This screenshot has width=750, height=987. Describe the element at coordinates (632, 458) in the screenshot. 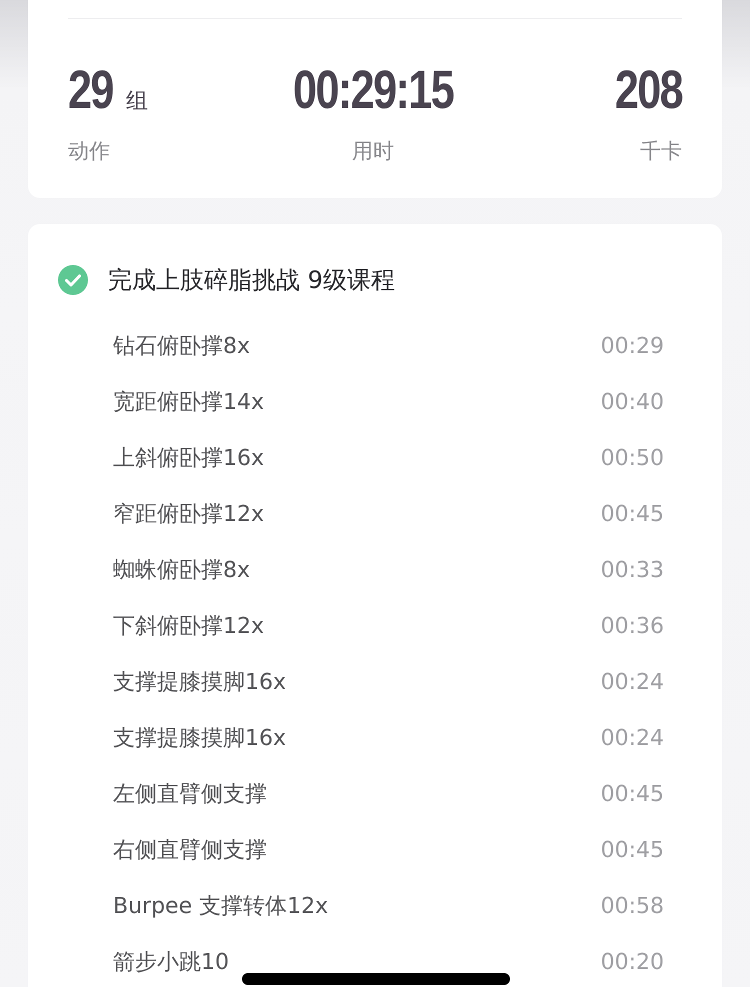

I see `exercise-time: 00:50` at that location.